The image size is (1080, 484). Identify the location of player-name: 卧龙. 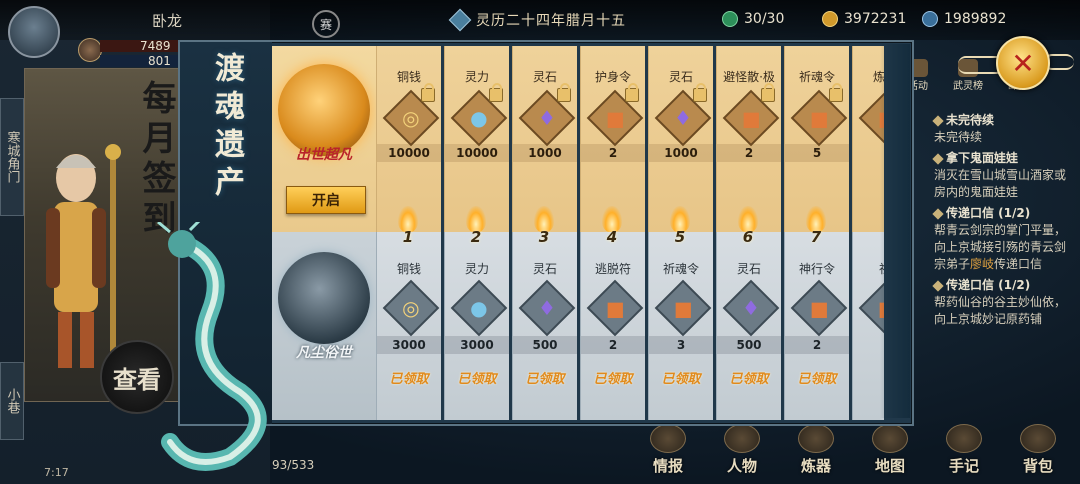
(167, 21).